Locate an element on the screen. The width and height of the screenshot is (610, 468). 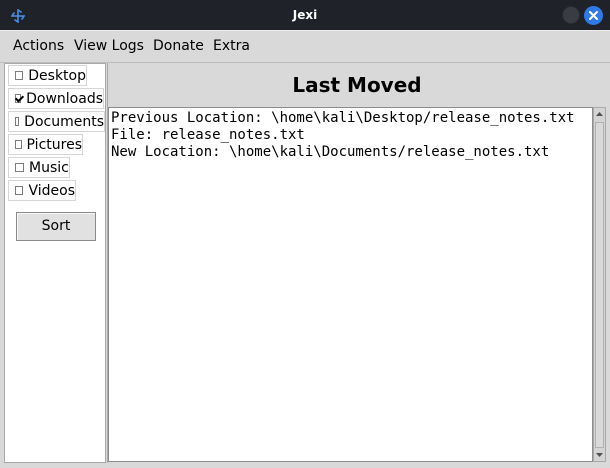
close-button is located at coordinates (593, 15).